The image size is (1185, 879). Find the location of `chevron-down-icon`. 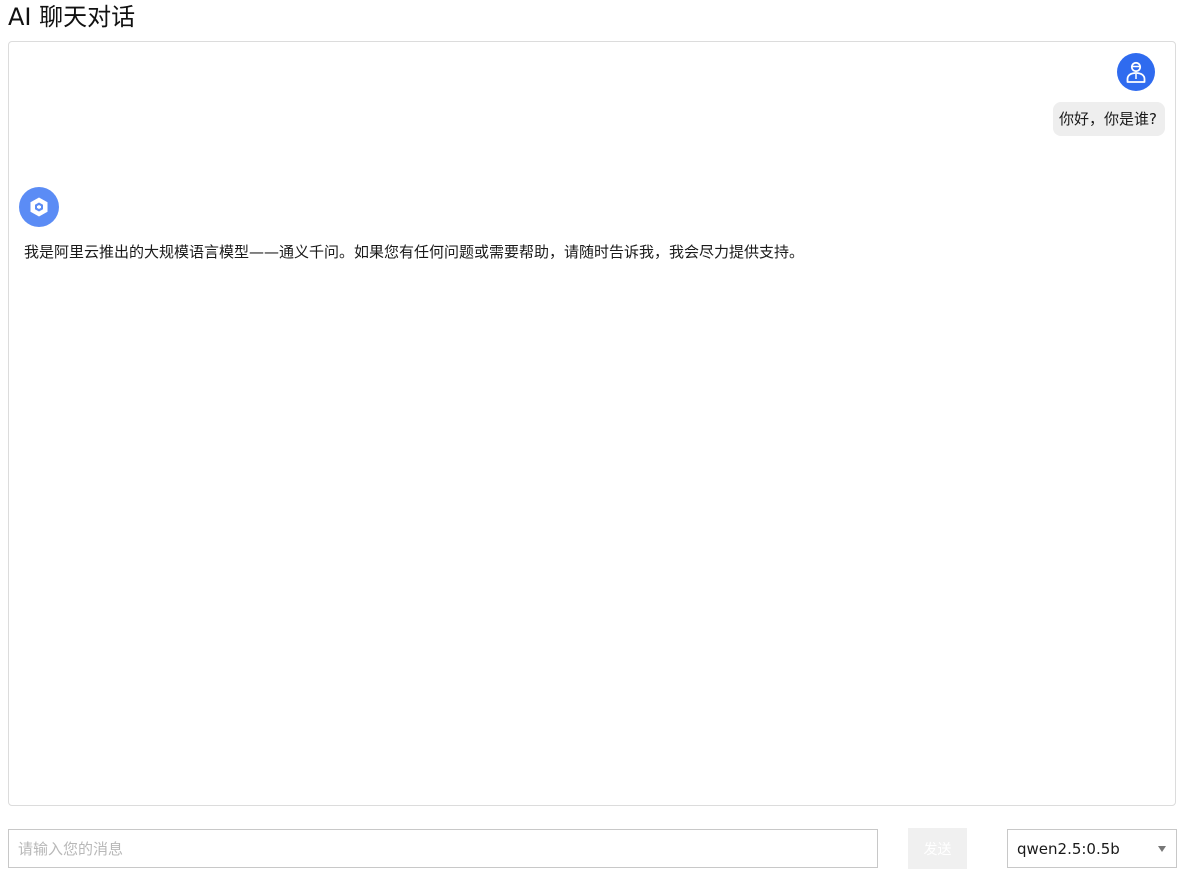

chevron-down-icon is located at coordinates (1162, 849).